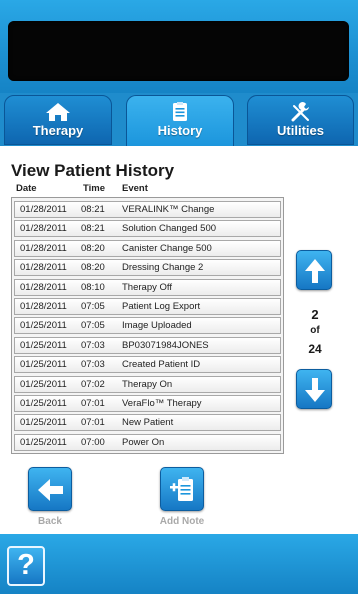 This screenshot has width=358, height=594. Describe the element at coordinates (179, 564) in the screenshot. I see `footer-bar` at that location.